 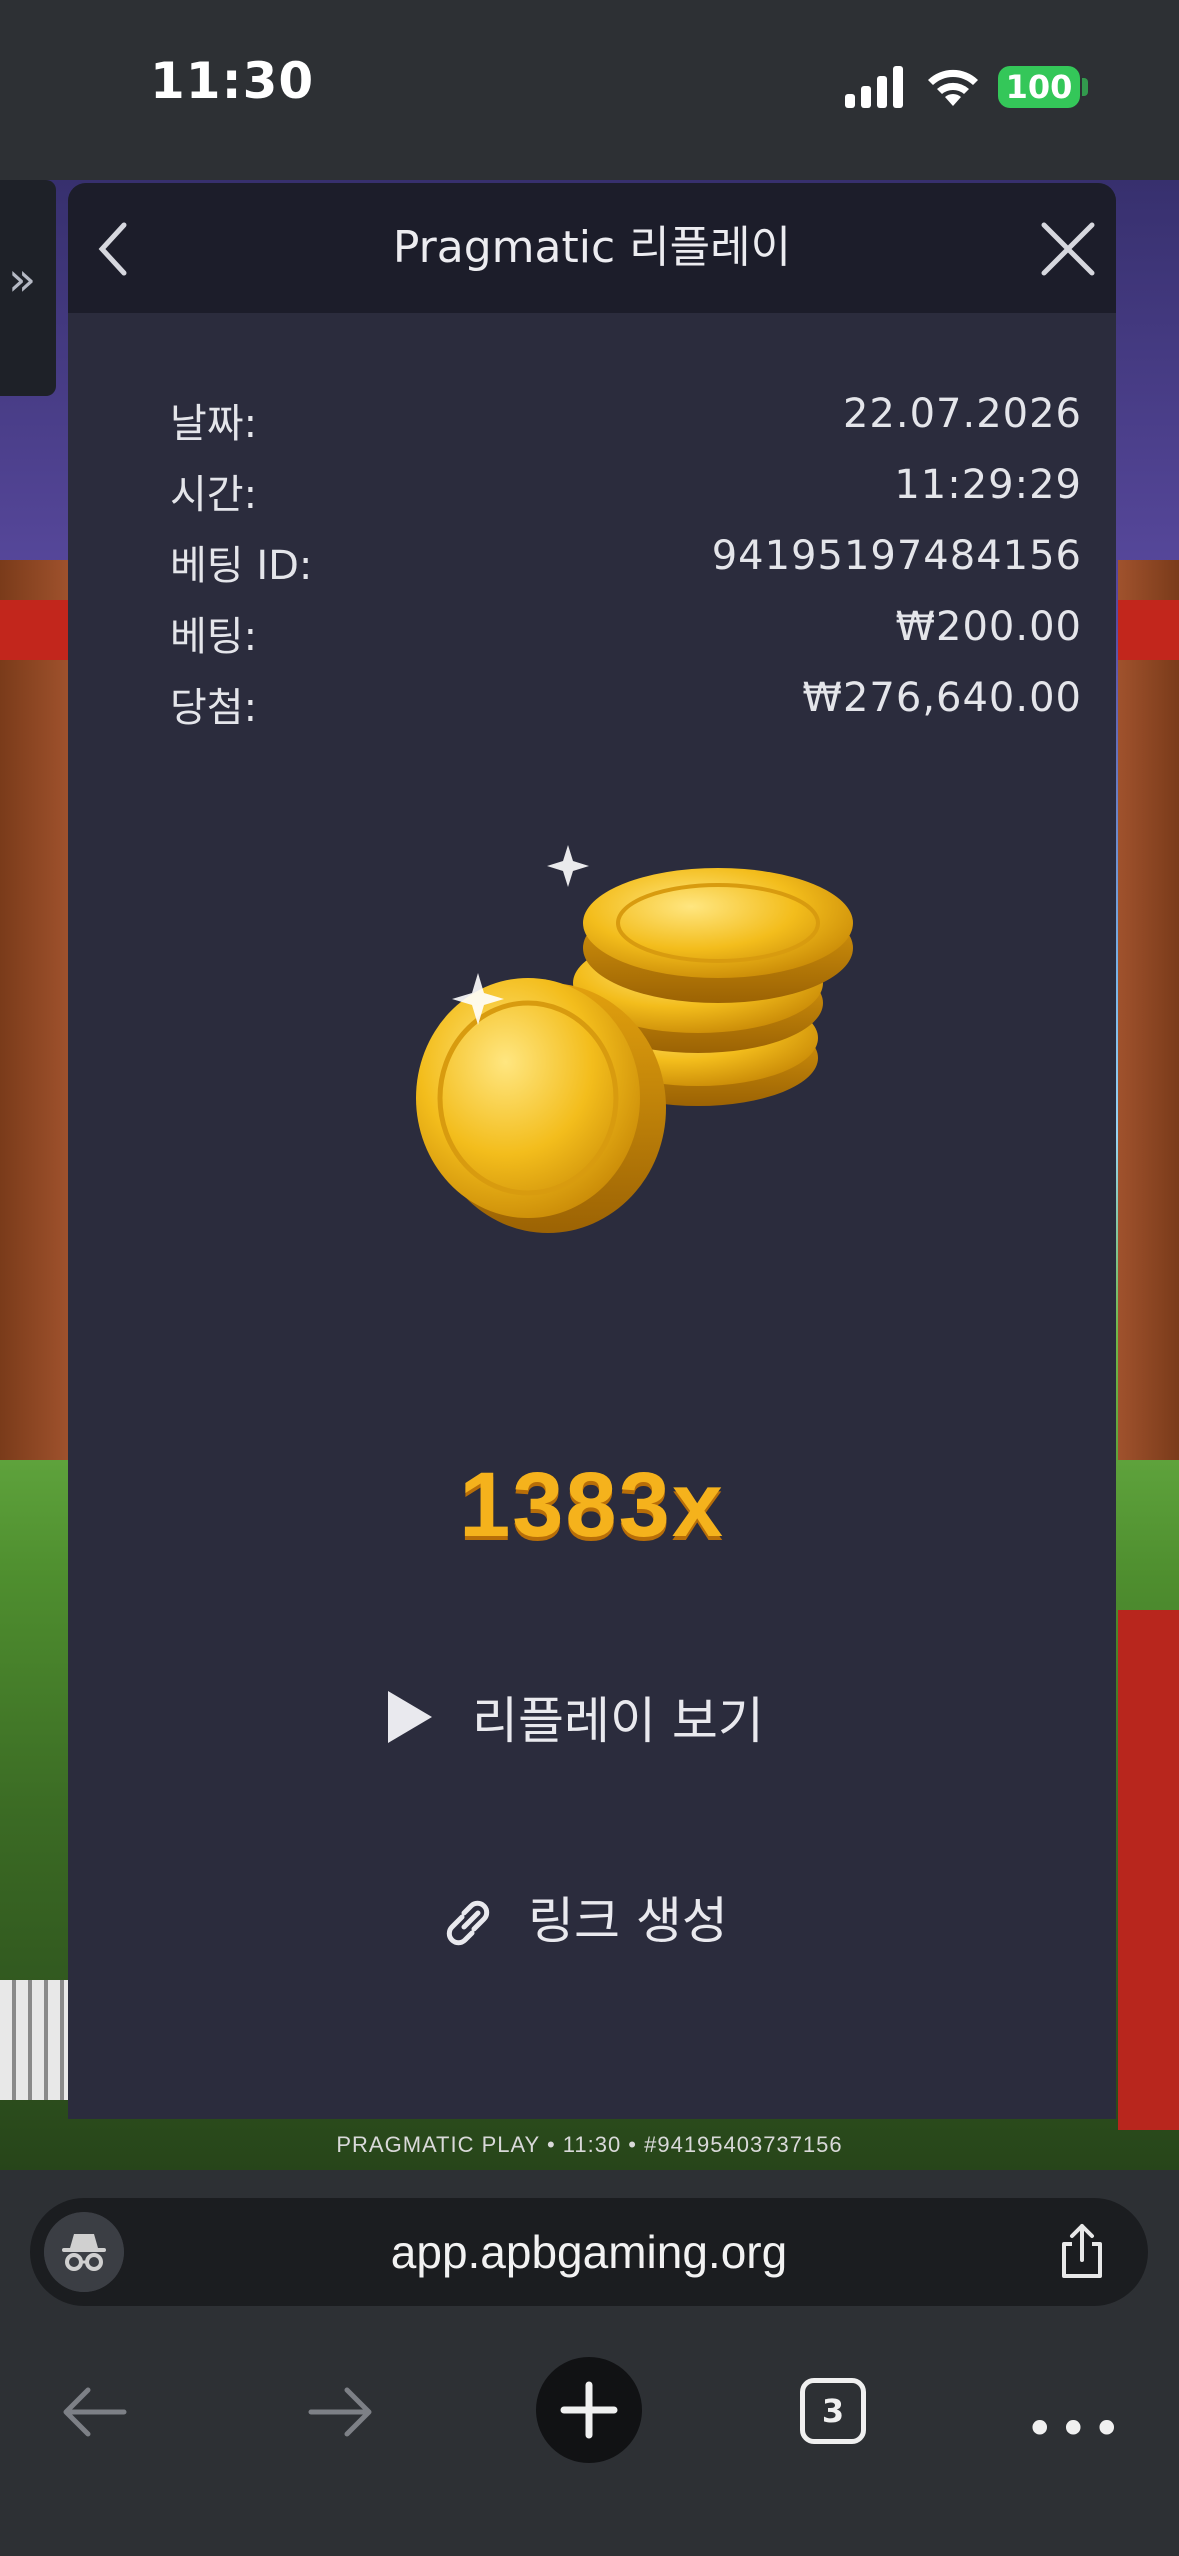 What do you see at coordinates (341, 2412) in the screenshot?
I see `forward-arrow-icon` at bounding box center [341, 2412].